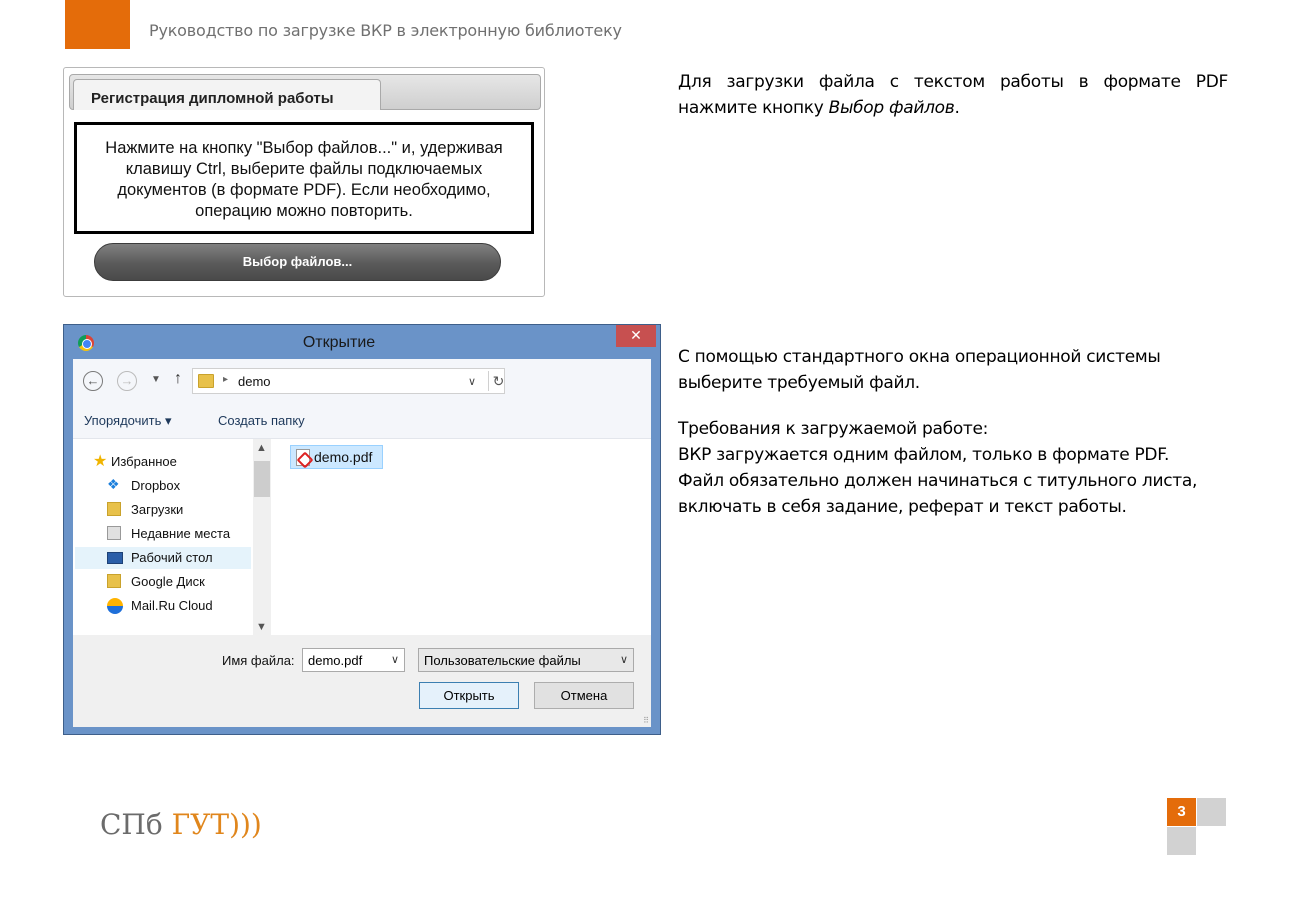 Image resolution: width=1291 pixels, height=914 pixels. What do you see at coordinates (181, 824) in the screenshot?
I see `sut-logo: СПб ГУТ)))` at bounding box center [181, 824].